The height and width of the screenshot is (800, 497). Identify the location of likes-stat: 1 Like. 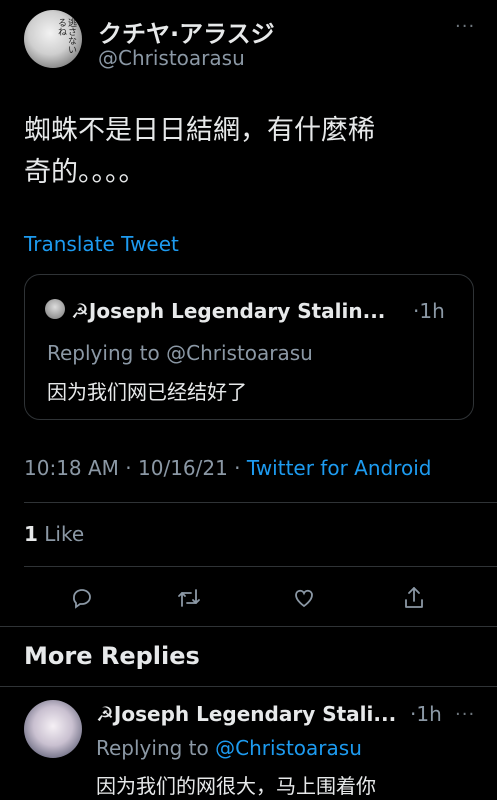
(54, 534).